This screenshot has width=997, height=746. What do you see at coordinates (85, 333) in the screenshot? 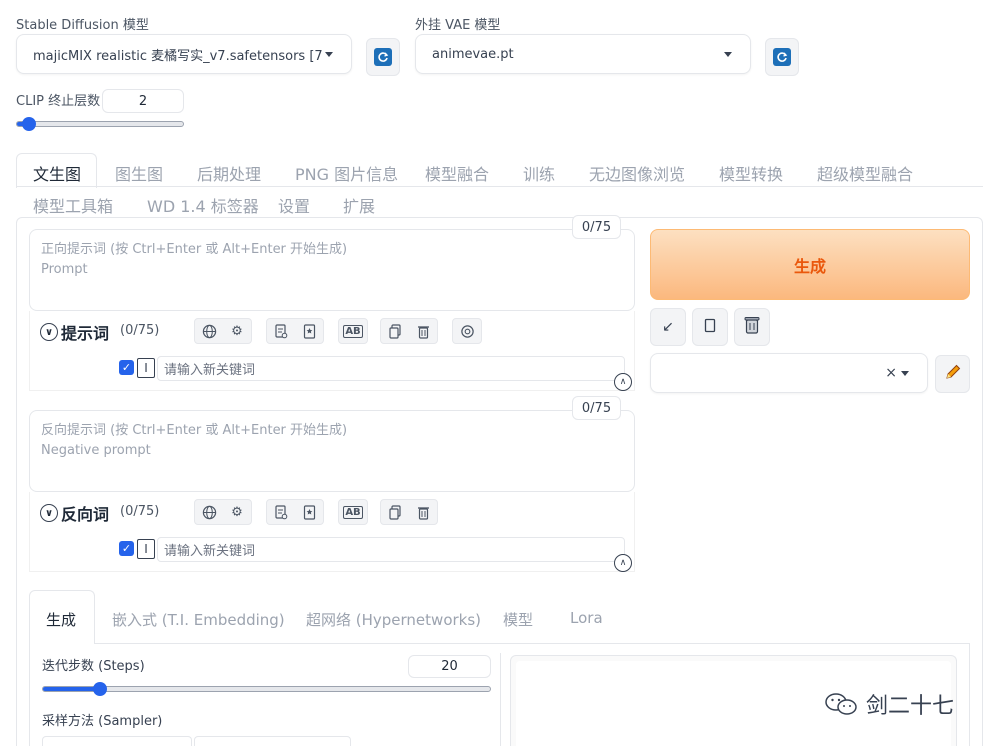
I see `positive-section-title: 提示词` at bounding box center [85, 333].